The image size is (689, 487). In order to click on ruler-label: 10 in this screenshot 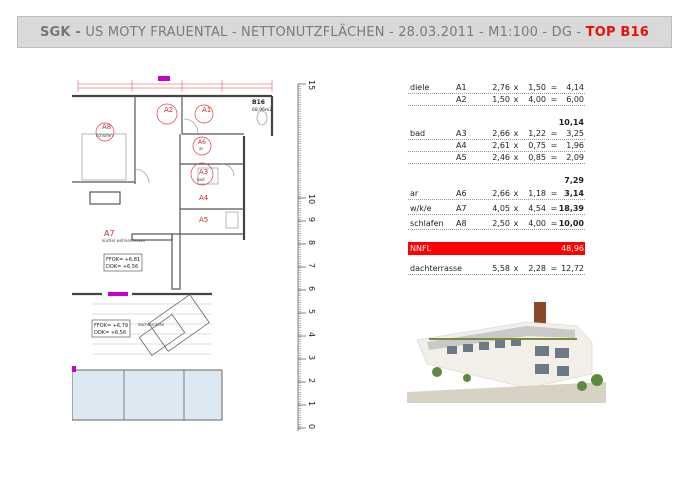, I will do `click(311, 199)`.